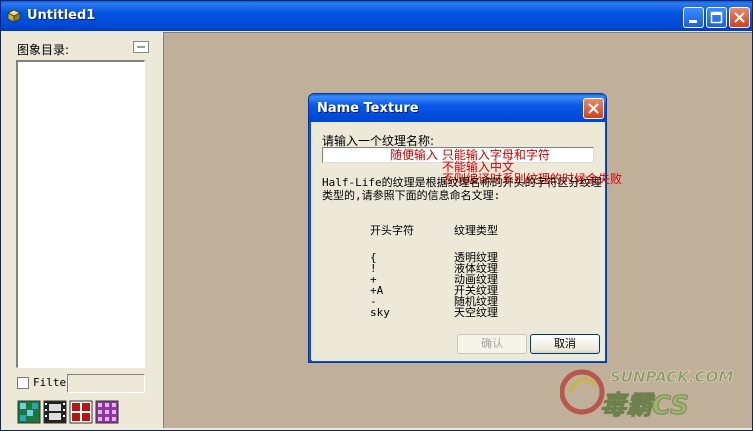 The width and height of the screenshot is (753, 431). I want to click on filter-checkbox, so click(23, 383).